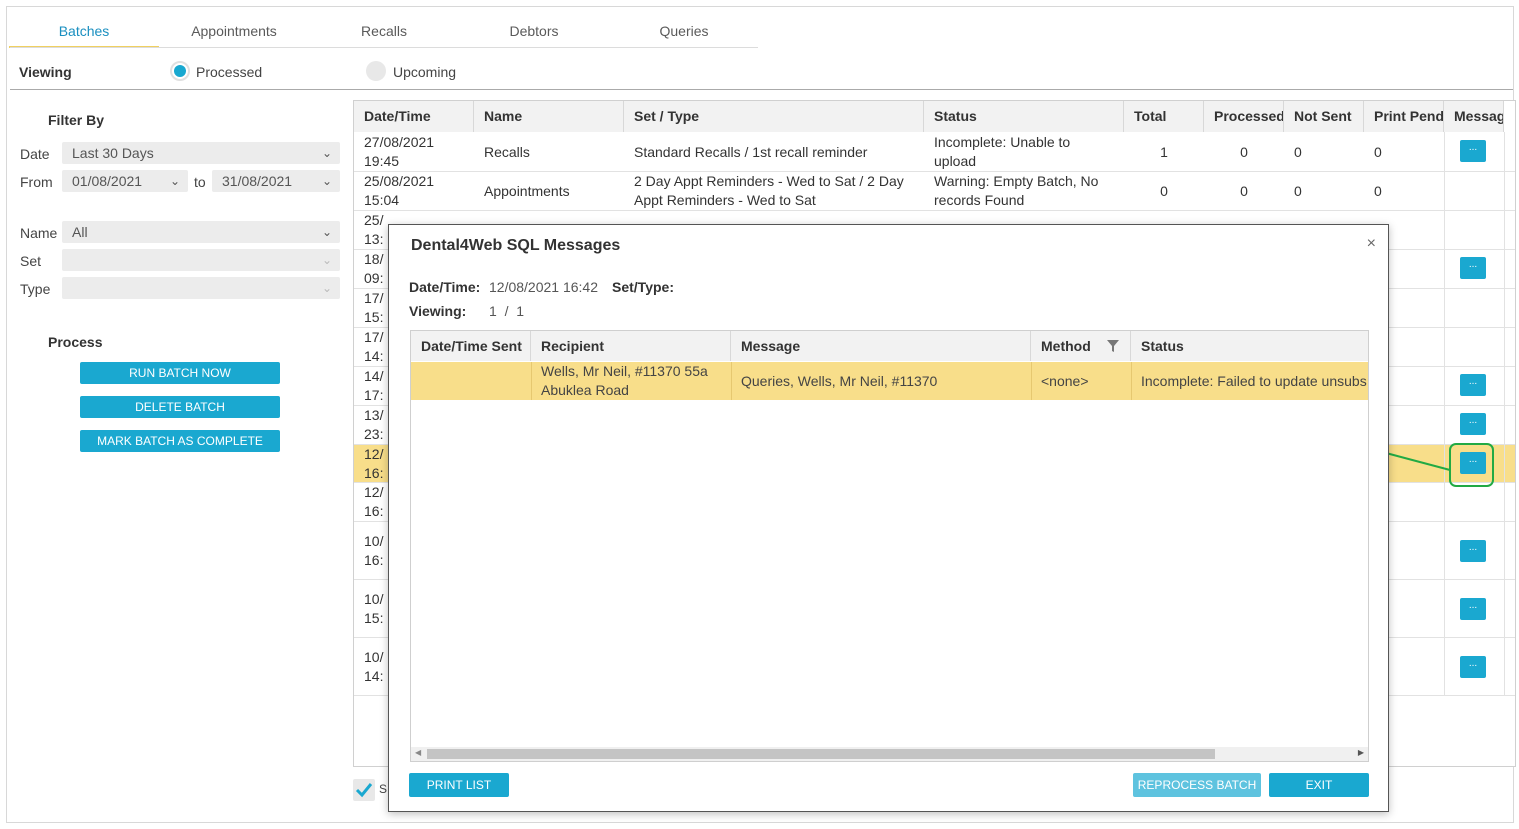  What do you see at coordinates (374, 229) in the screenshot?
I see `row3-date: 25/13:` at bounding box center [374, 229].